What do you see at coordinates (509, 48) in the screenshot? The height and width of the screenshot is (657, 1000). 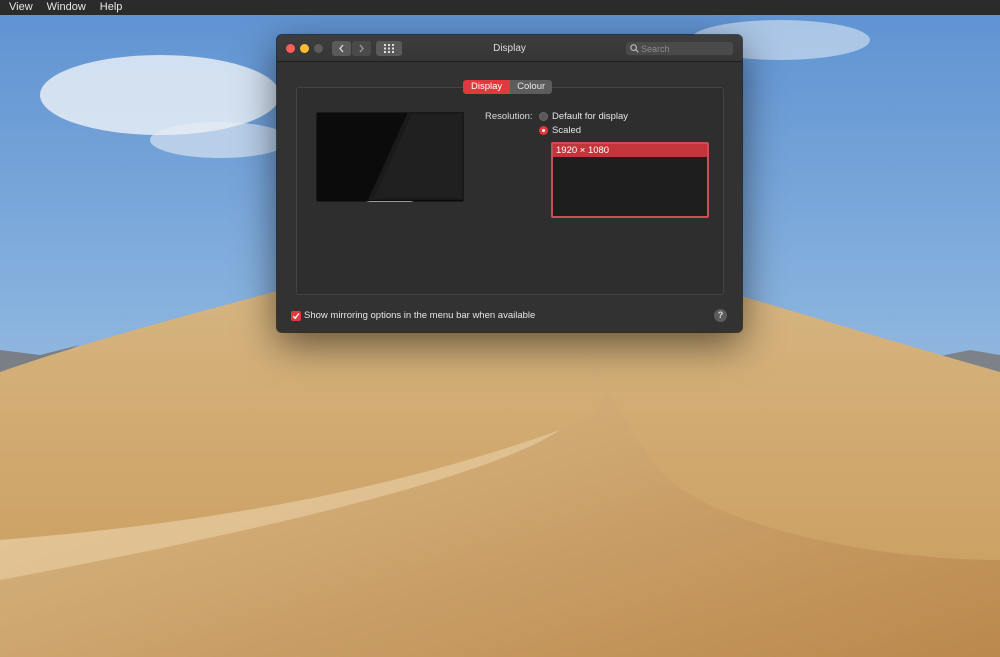 I see `title-bar: Display` at bounding box center [509, 48].